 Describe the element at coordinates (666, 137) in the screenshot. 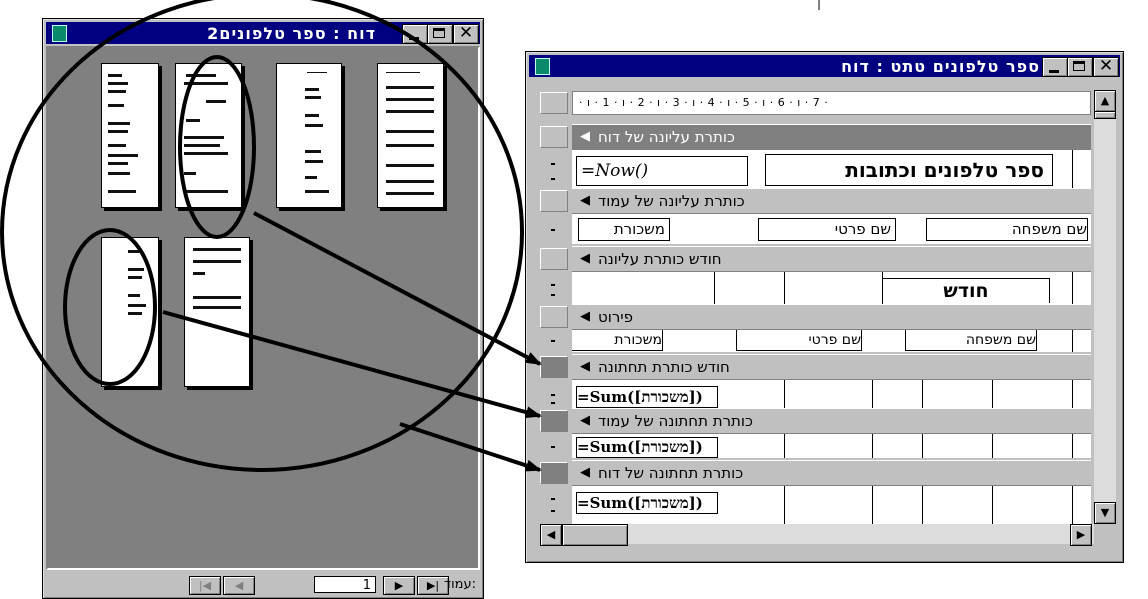

I see `section-label: כותרת עליונה של דוח` at that location.